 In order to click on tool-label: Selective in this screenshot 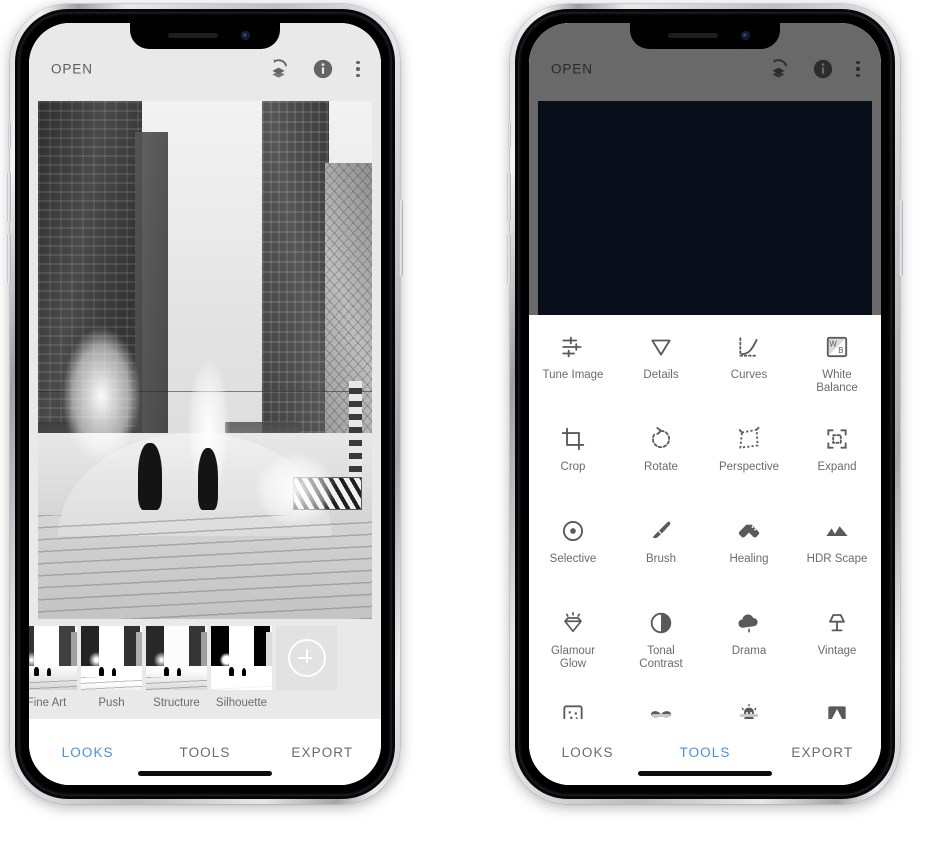, I will do `click(573, 559)`.